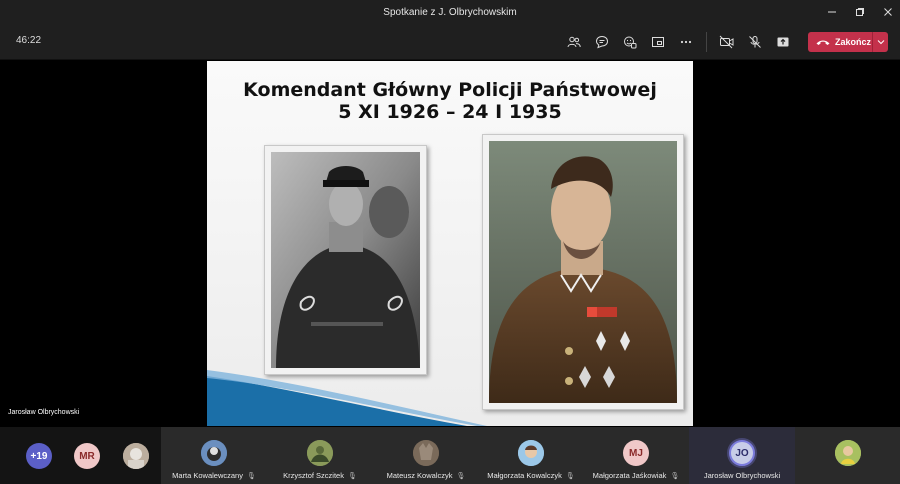  I want to click on participant-name: Mateusz Kowalczyk, so click(419, 475).